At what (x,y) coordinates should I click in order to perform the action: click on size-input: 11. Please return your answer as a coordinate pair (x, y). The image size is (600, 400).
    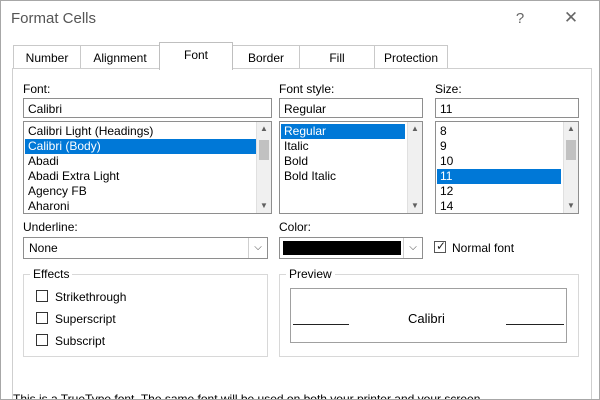
    Looking at the image, I should click on (507, 108).